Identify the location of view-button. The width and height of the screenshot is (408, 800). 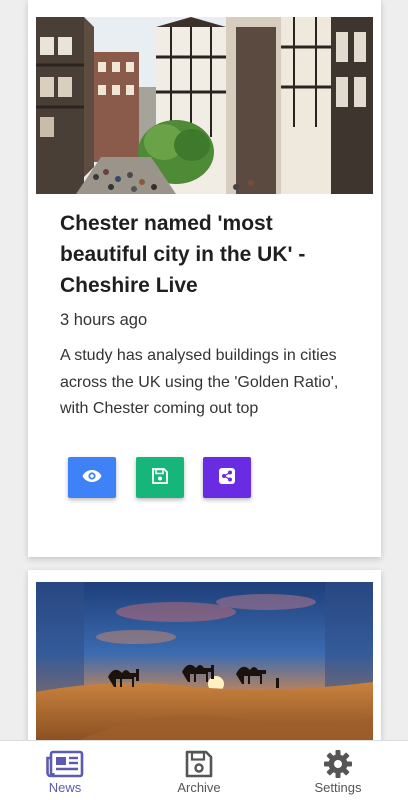
(92, 477).